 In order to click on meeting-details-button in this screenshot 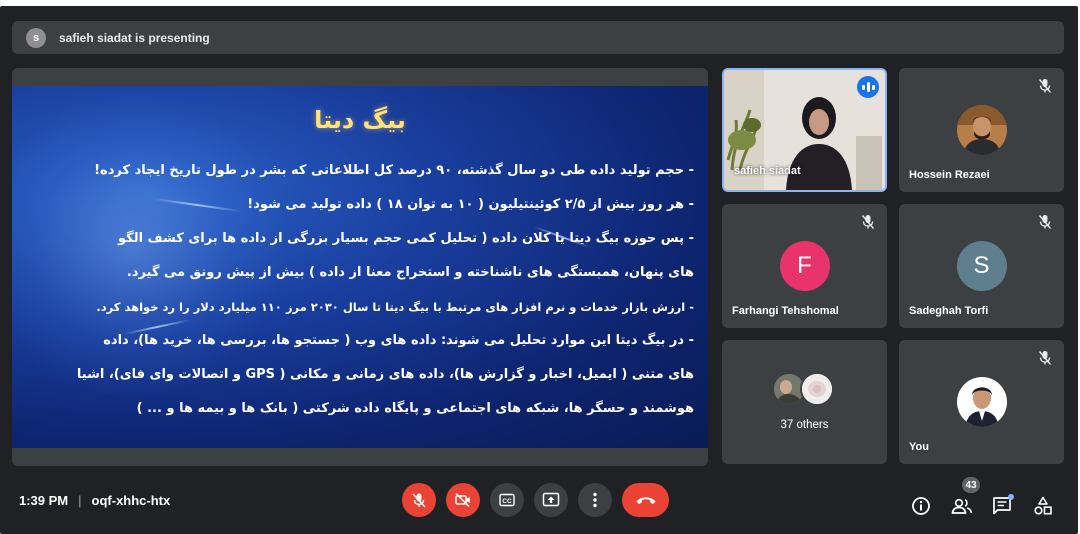, I will do `click(921, 506)`.